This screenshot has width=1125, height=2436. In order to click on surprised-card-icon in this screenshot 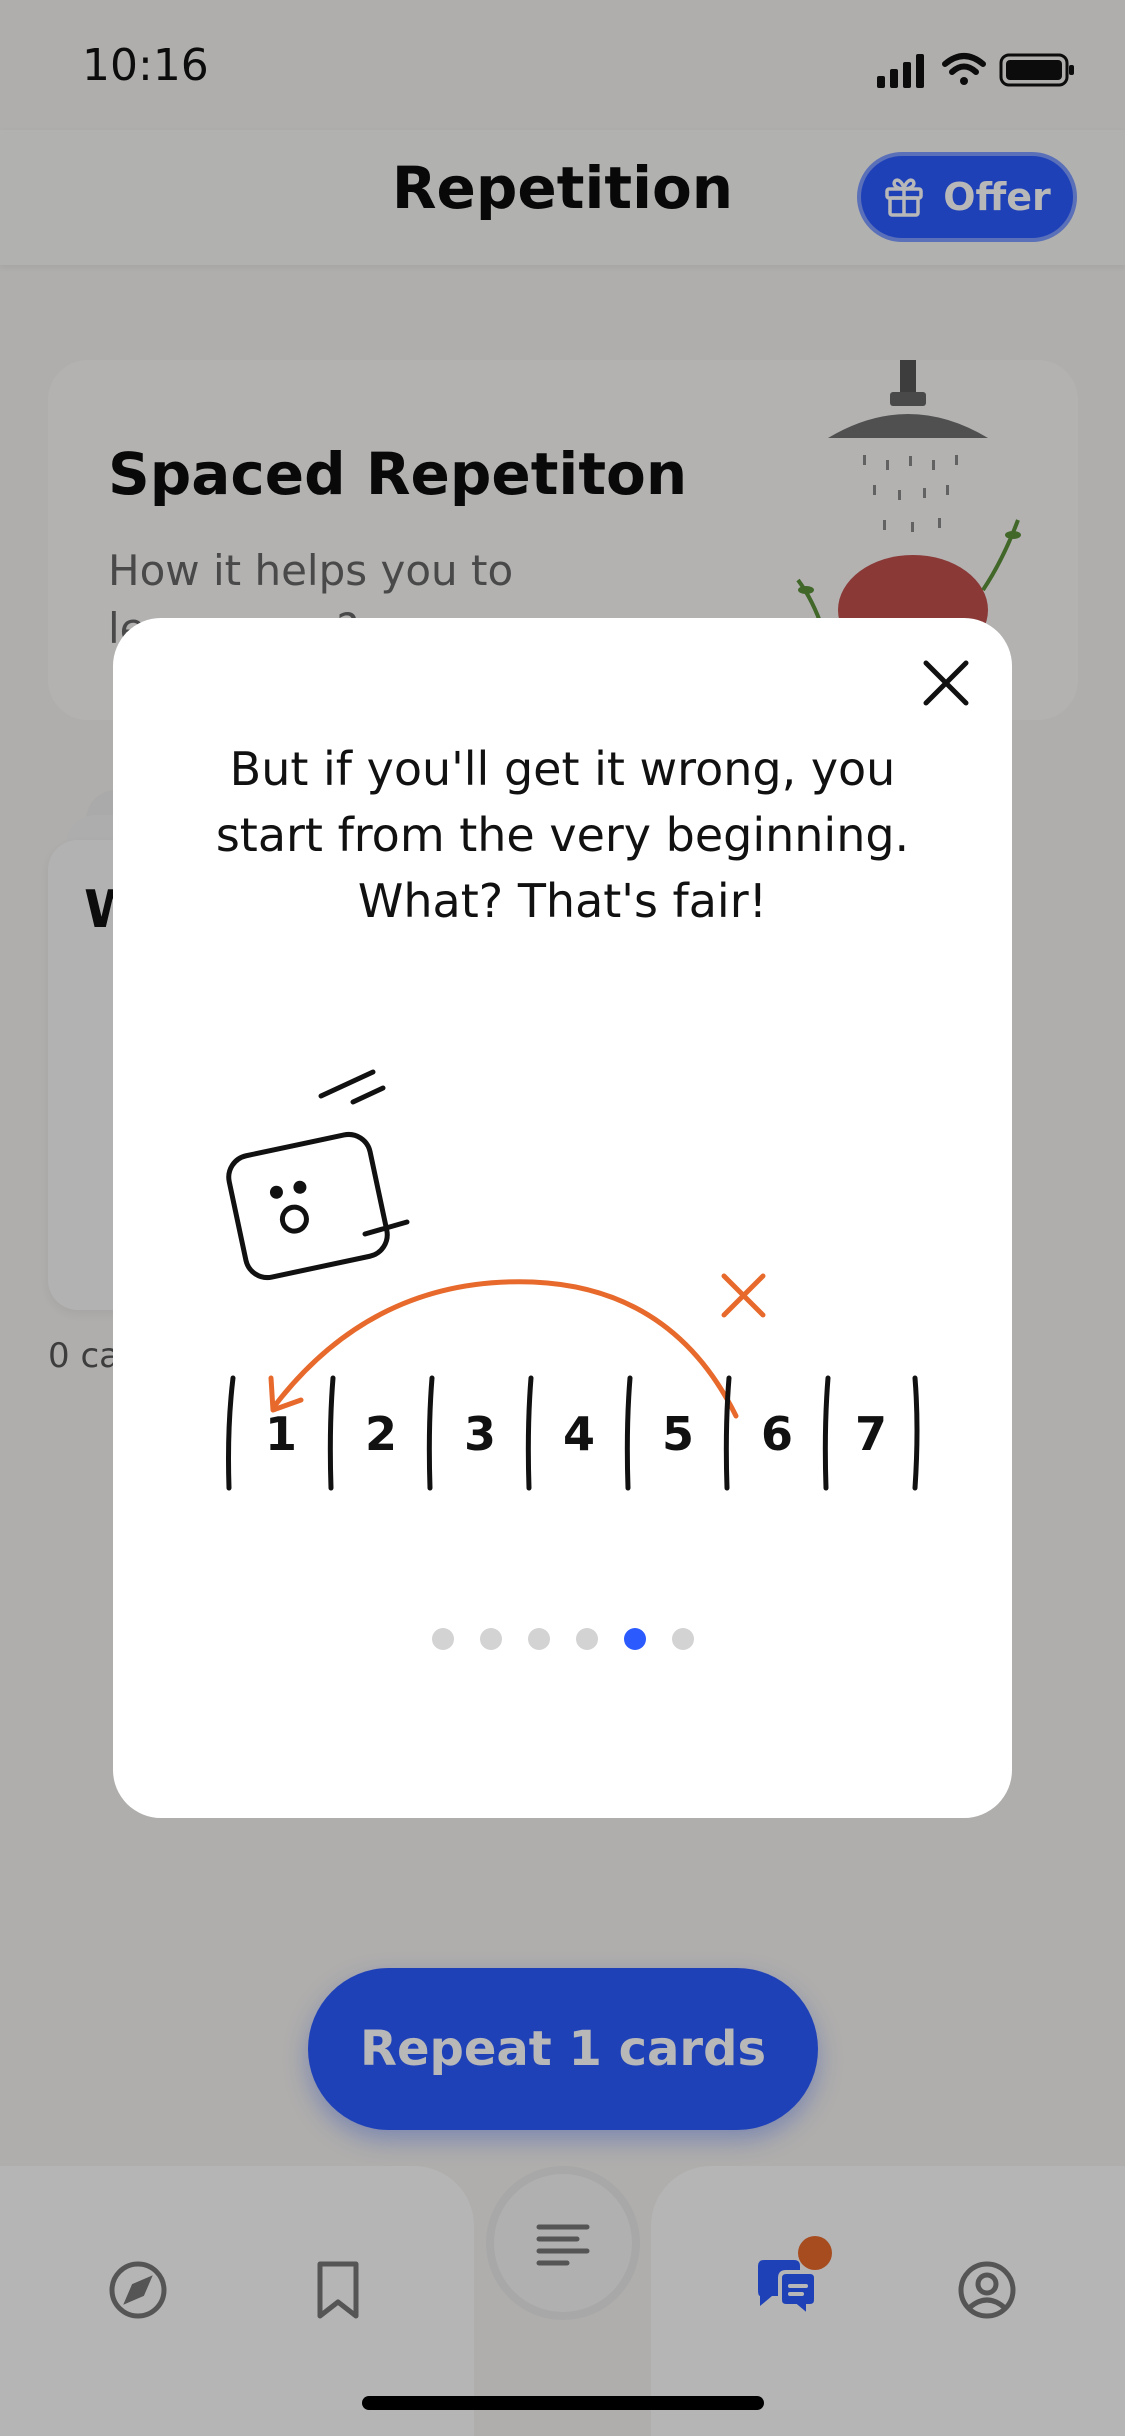, I will do `click(318, 1175)`.